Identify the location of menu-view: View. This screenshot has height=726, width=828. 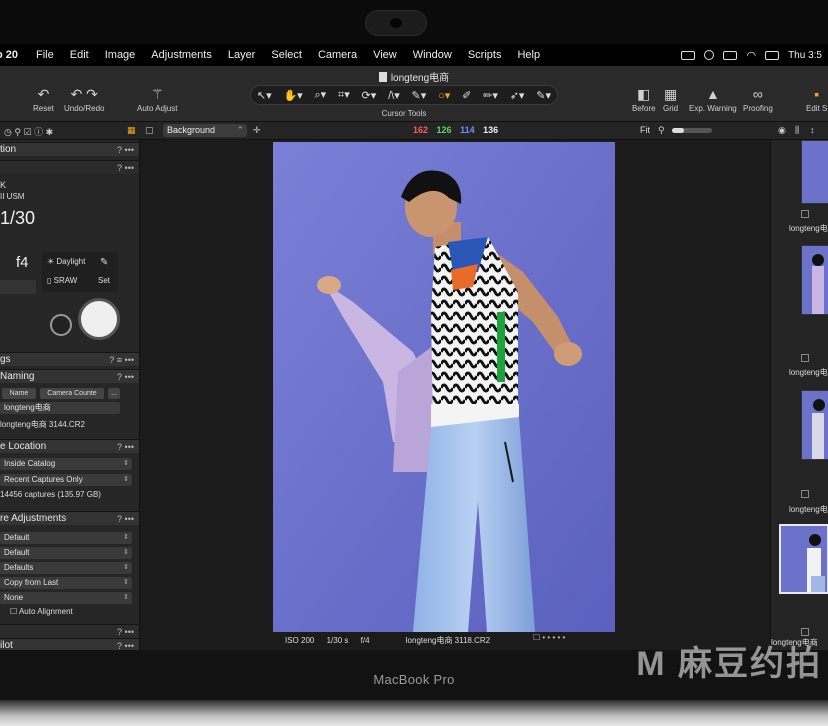
(385, 55).